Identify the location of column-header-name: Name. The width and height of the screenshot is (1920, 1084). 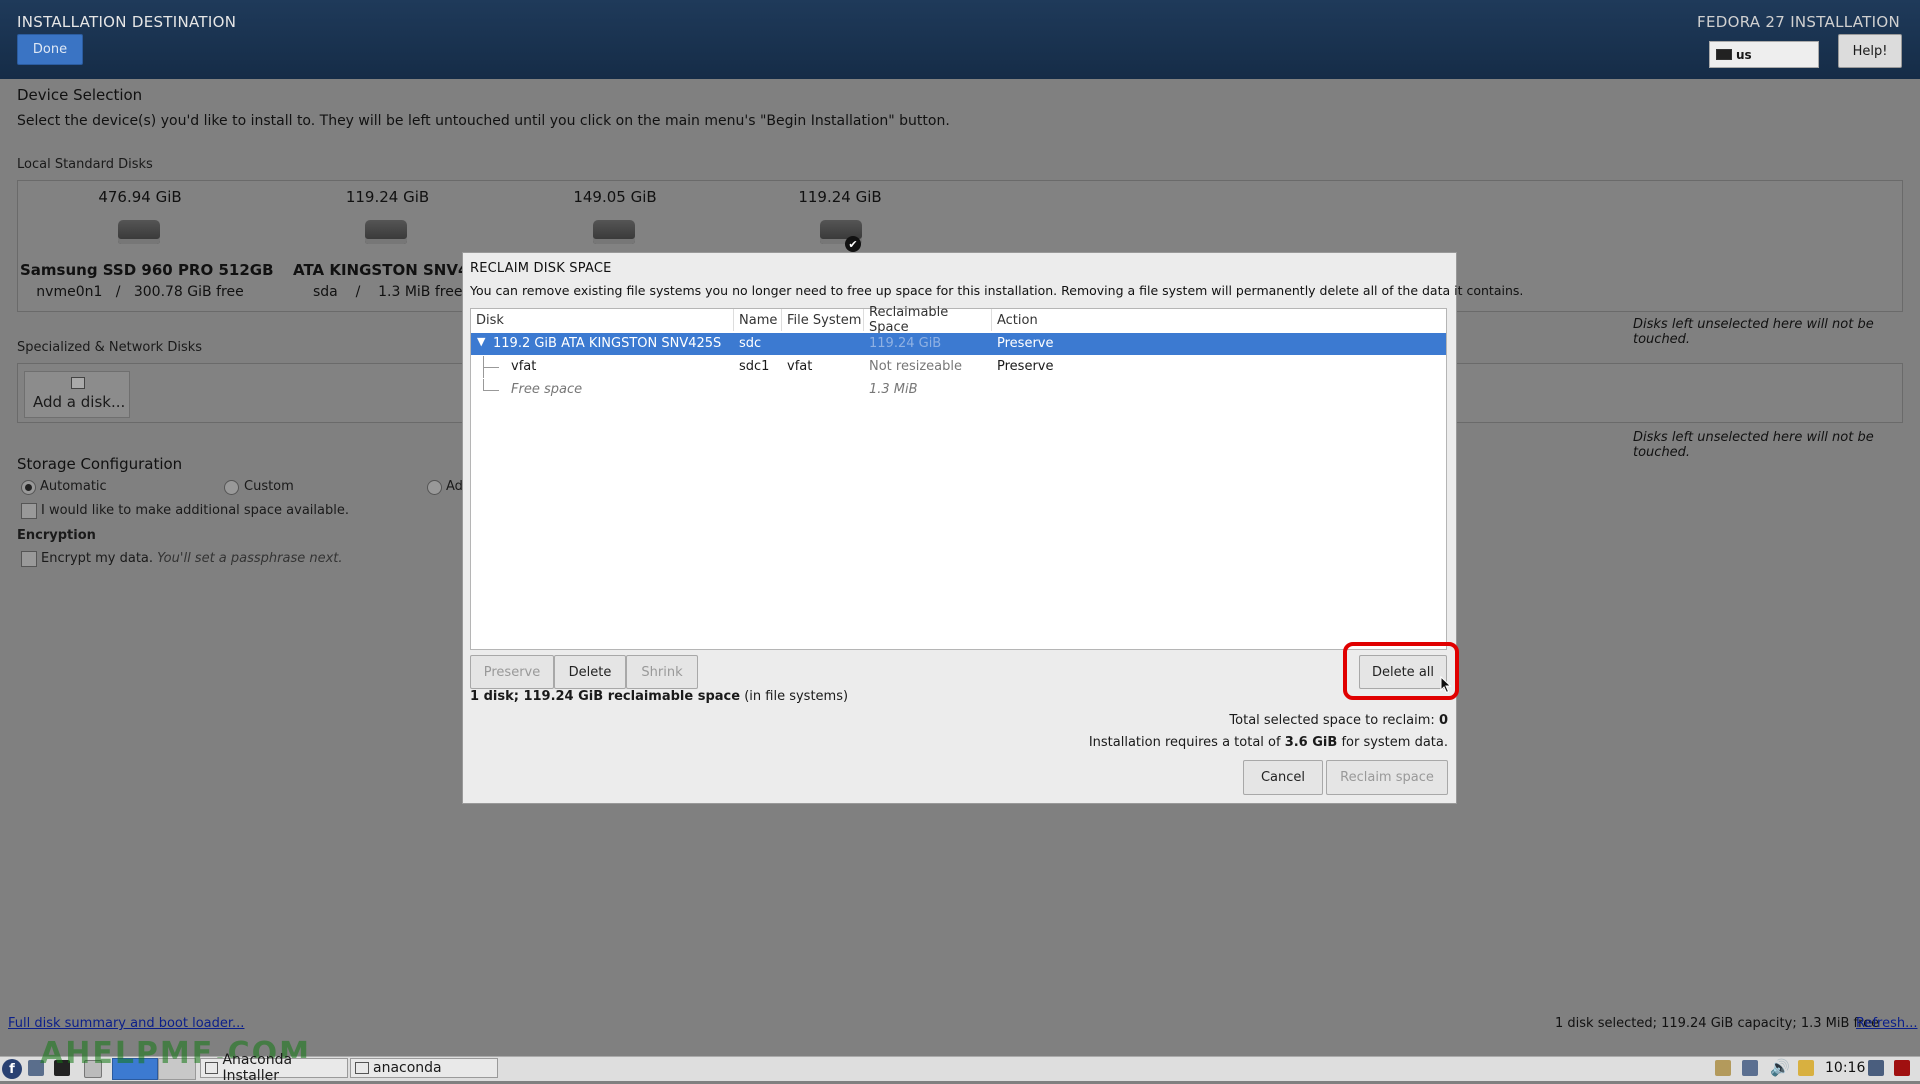
(758, 320).